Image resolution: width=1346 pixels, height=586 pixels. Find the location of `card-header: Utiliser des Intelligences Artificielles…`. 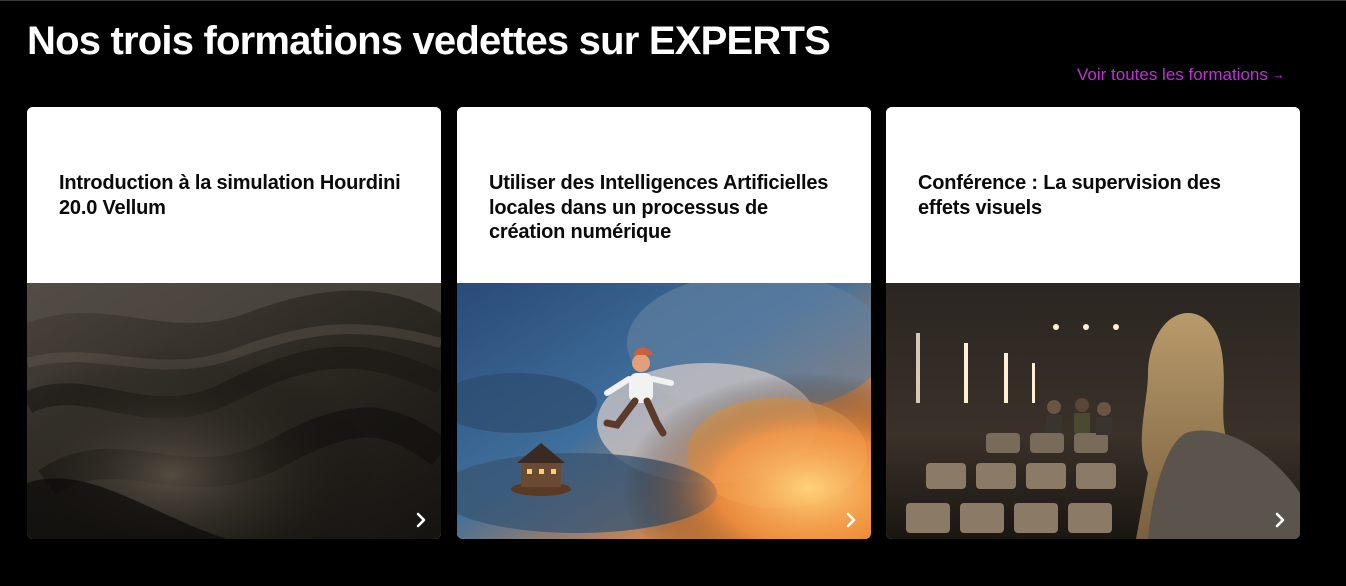

card-header: Utiliser des Intelligences Artificielles… is located at coordinates (664, 195).